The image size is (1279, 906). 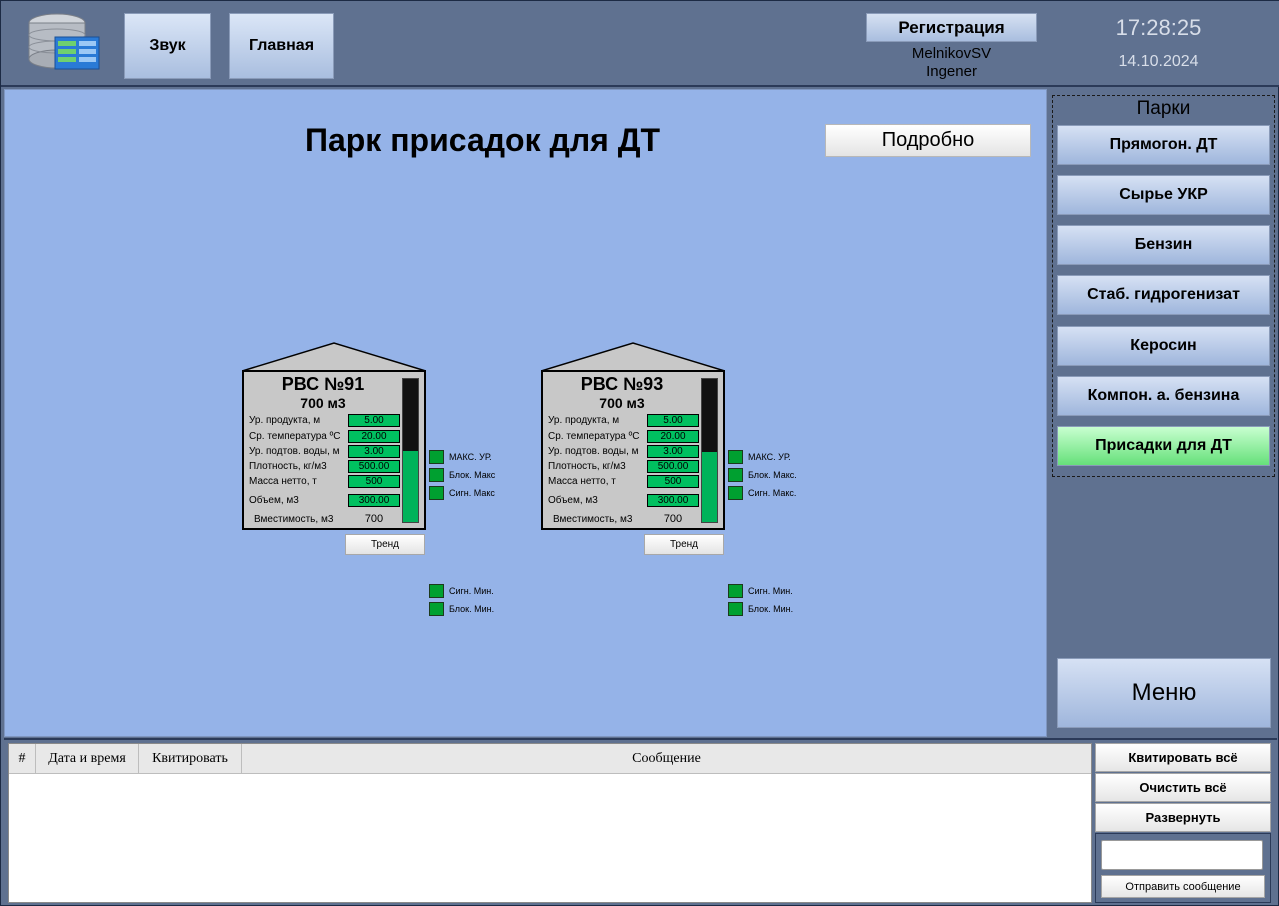 I want to click on alarm-block-max: Блок. Макс, so click(x=462, y=475).